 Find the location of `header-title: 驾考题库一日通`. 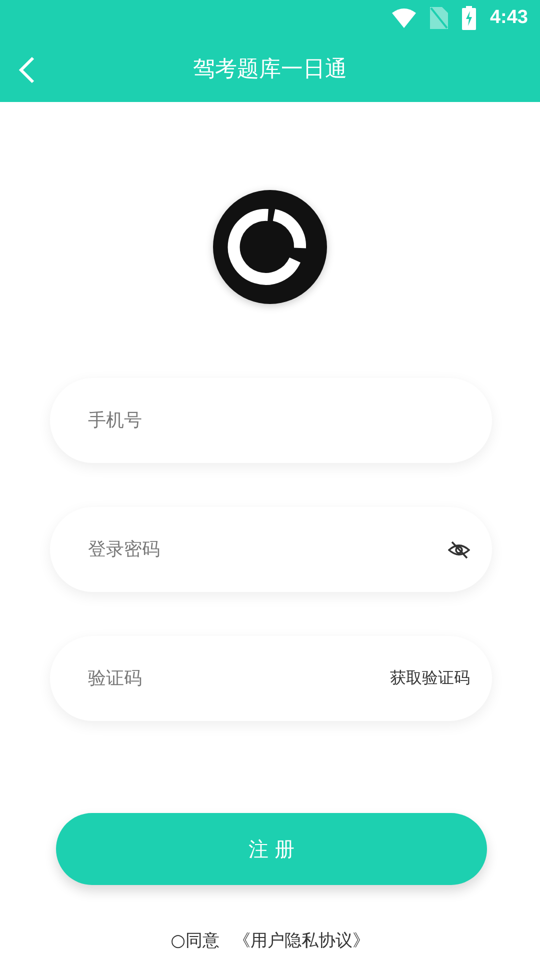

header-title: 驾考题库一日通 is located at coordinates (270, 70).